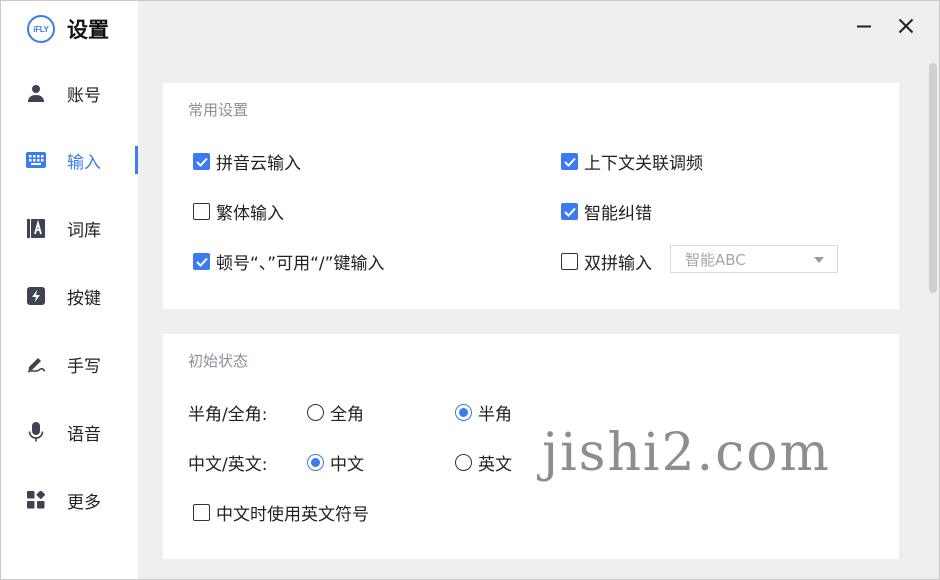 This screenshot has width=940, height=580. I want to click on option-label: 拼音云输入, so click(258, 164).